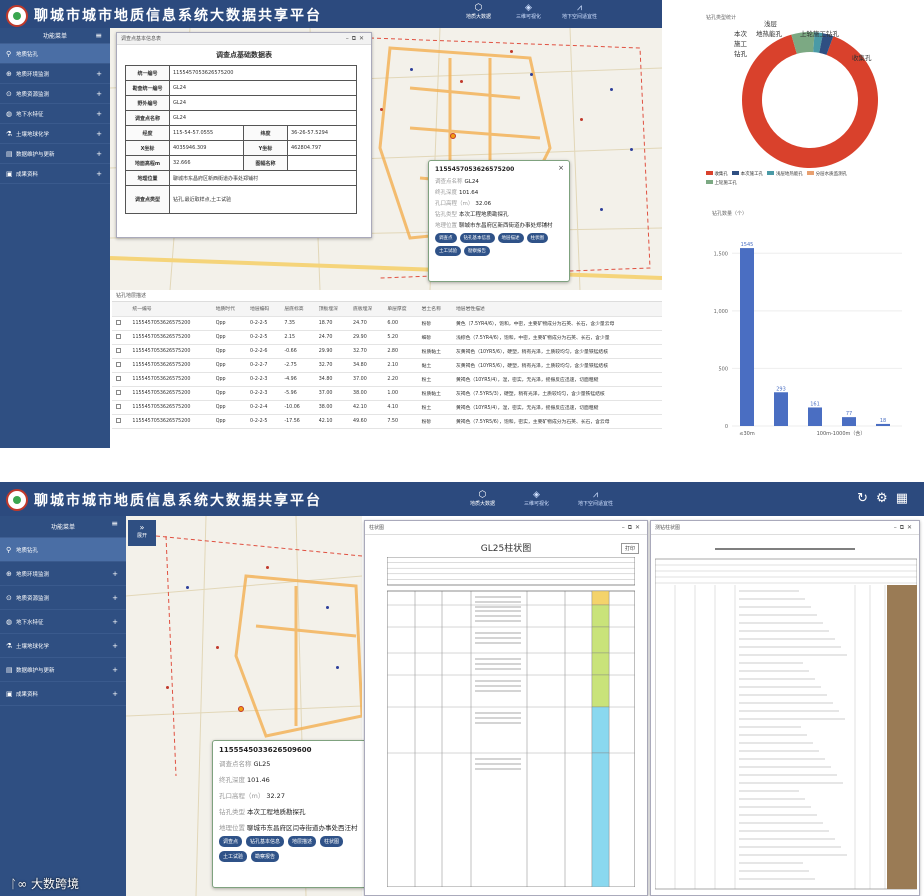 The width and height of the screenshot is (924, 896). I want to click on table-cell: 32.70, so click(366, 351).